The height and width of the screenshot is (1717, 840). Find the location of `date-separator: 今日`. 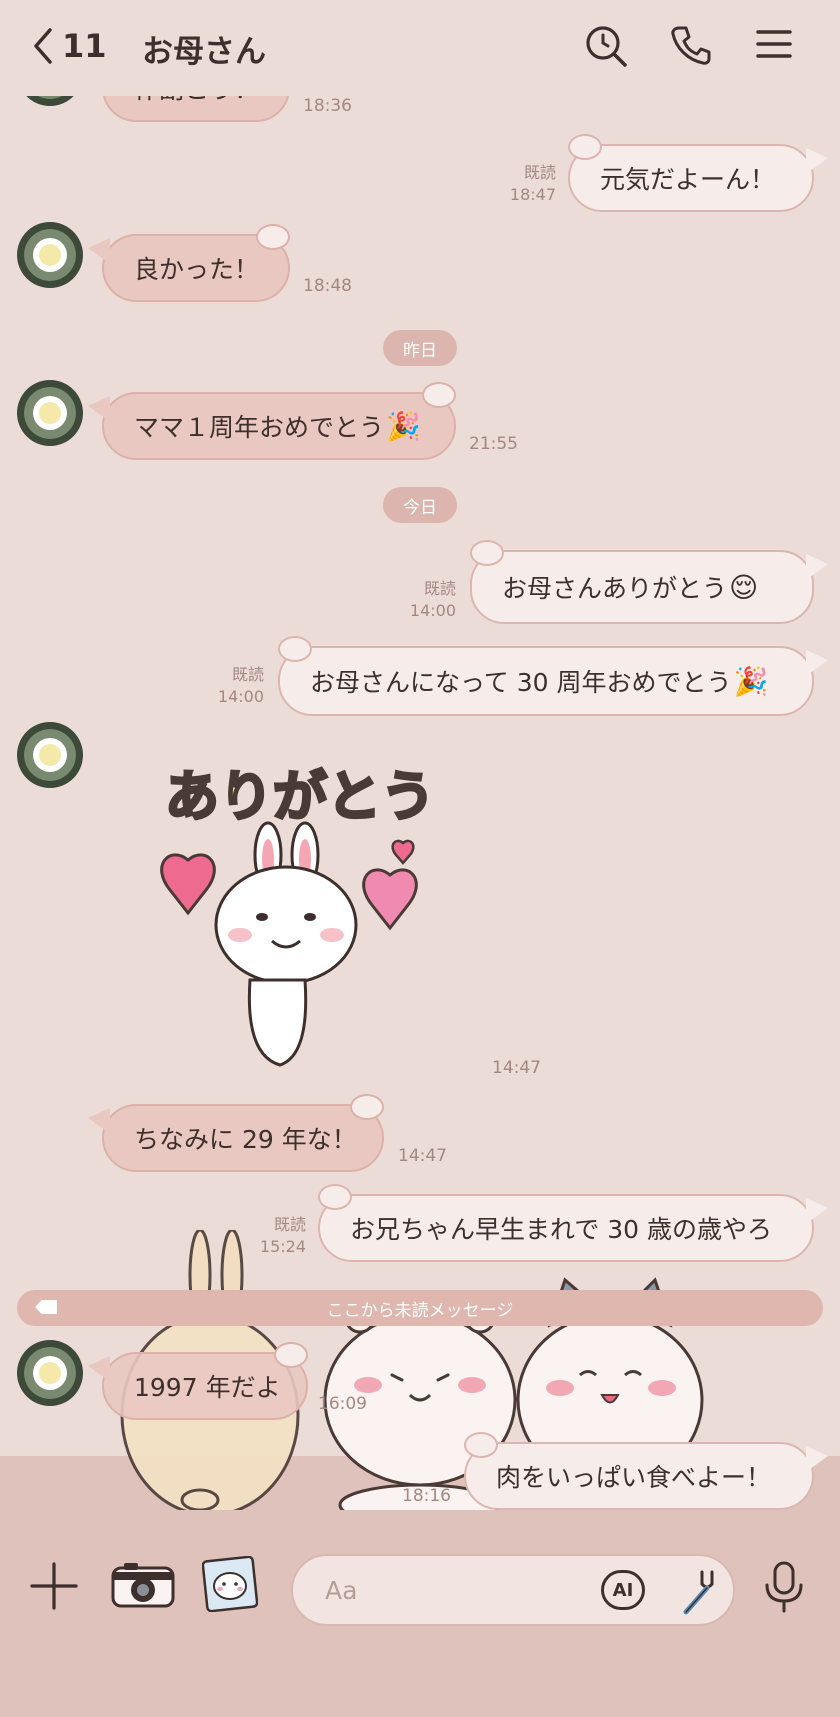

date-separator: 今日 is located at coordinates (420, 505).